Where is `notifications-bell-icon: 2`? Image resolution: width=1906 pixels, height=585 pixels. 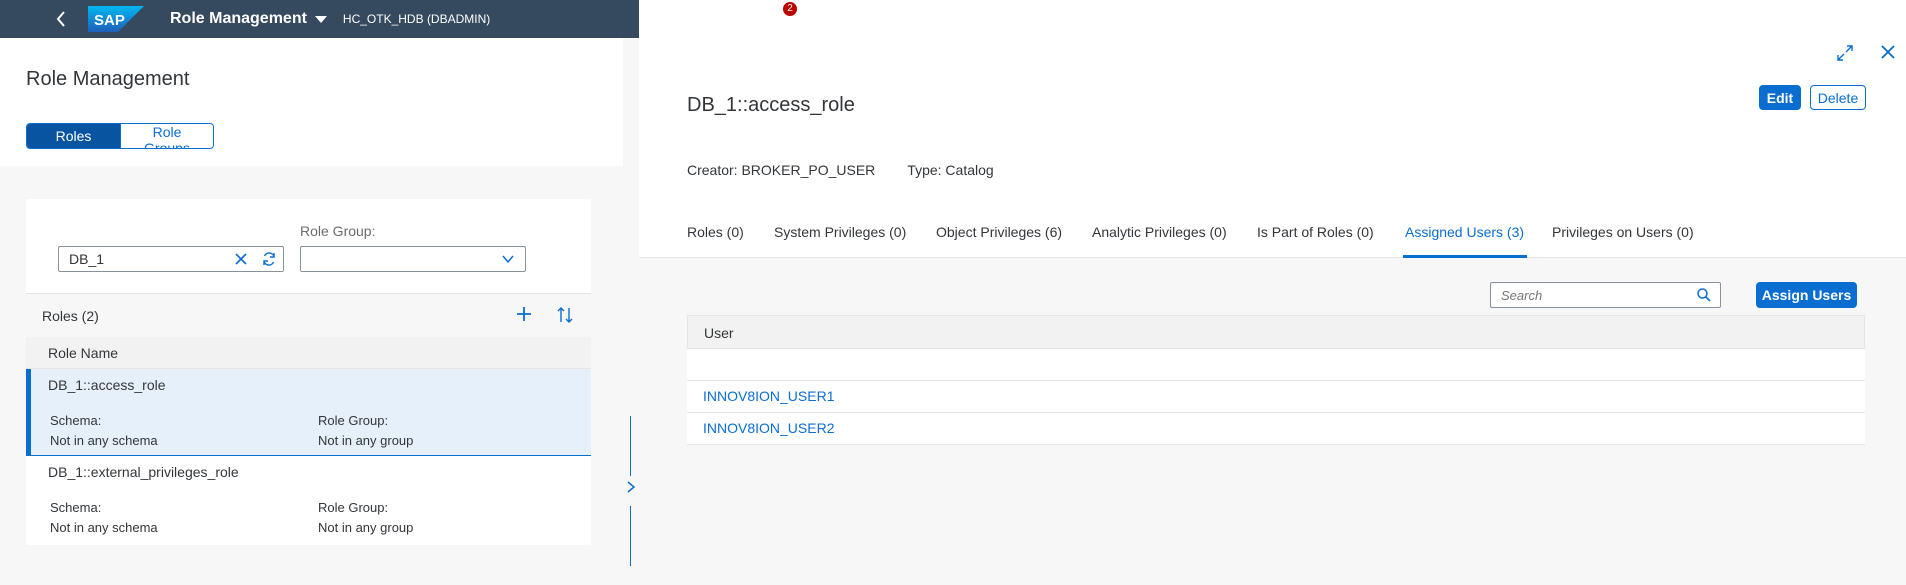
notifications-bell-icon: 2 is located at coordinates (784, 15).